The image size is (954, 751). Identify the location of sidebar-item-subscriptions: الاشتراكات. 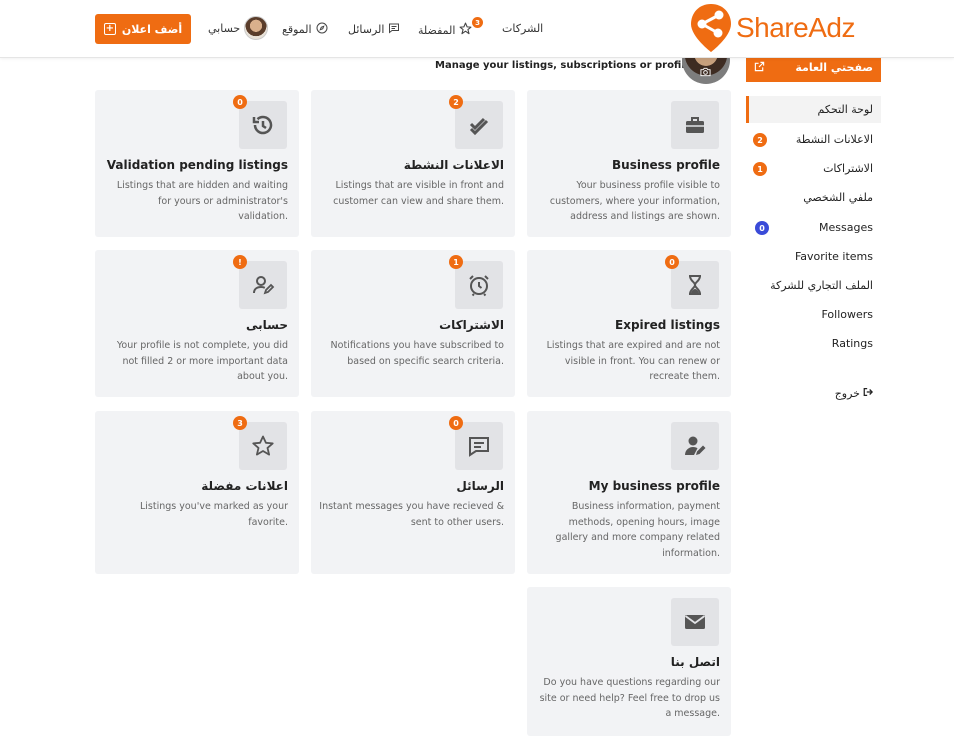
(848, 168).